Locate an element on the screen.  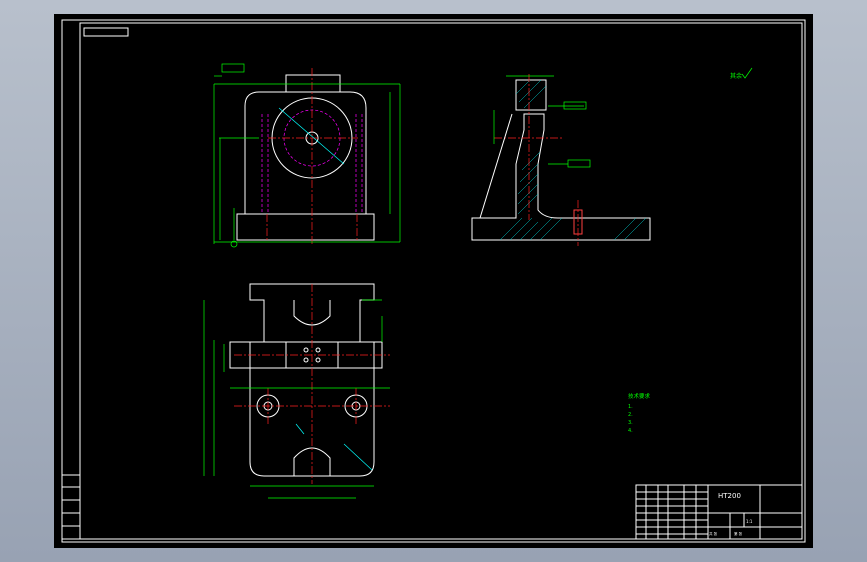
left-side-table is located at coordinates (71, 507).